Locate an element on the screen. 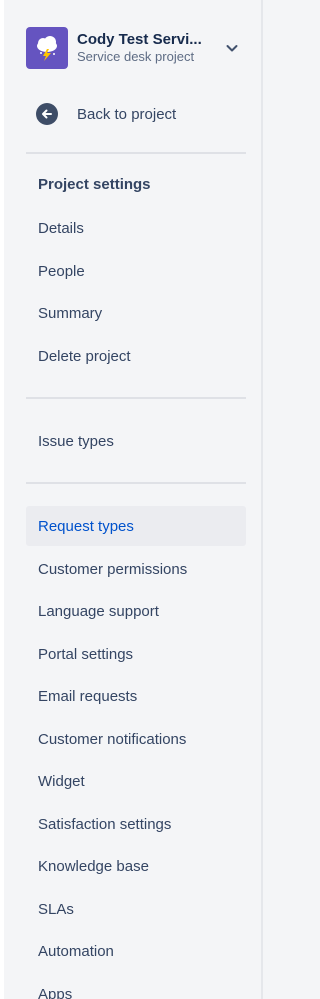 Image resolution: width=320 pixels, height=999 pixels. nav-item-people: People is located at coordinates (136, 271).